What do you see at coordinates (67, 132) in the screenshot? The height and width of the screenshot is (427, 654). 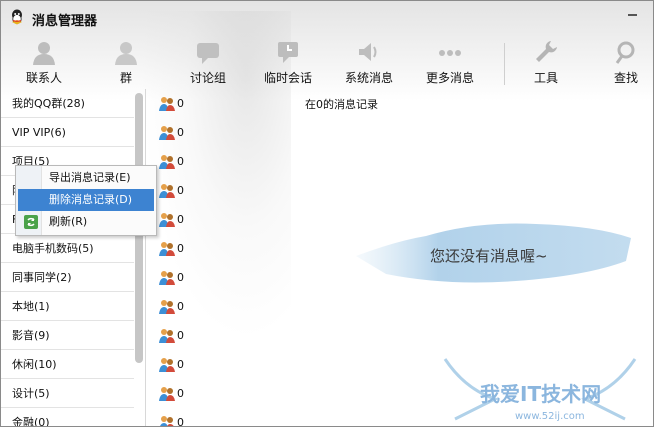 I see `group-item-vip: VIP VIP(6)` at bounding box center [67, 132].